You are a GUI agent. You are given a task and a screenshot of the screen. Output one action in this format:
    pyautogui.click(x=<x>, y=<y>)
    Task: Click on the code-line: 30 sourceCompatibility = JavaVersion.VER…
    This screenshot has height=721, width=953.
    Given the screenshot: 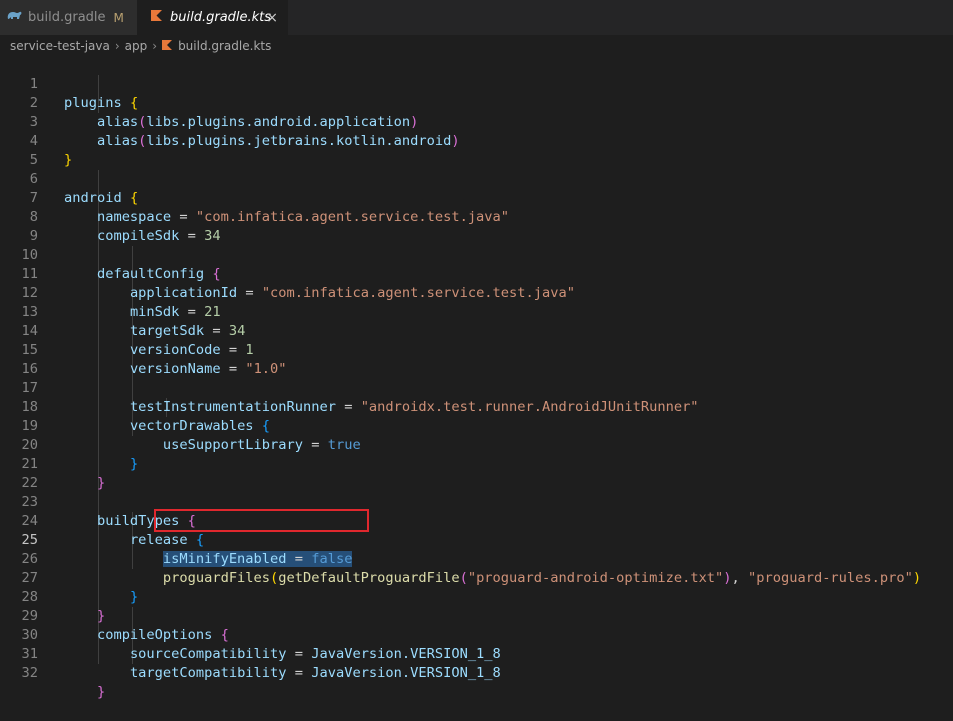 What is the action you would take?
    pyautogui.click(x=476, y=634)
    